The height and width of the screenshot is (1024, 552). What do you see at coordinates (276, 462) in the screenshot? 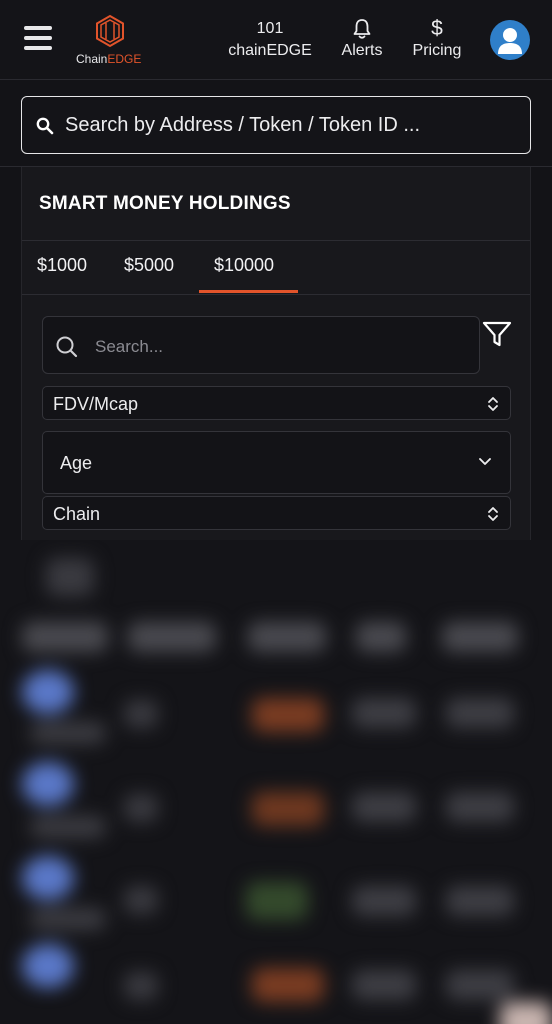
I see `age-select: Age` at bounding box center [276, 462].